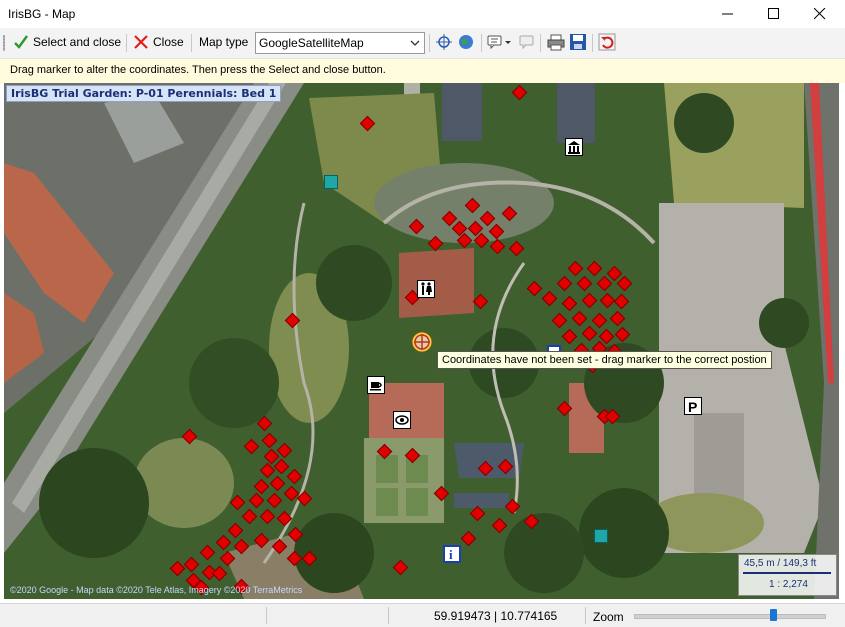 The height and width of the screenshot is (627, 845). I want to click on map-type-value: GoogleSatelliteMap, so click(311, 43).